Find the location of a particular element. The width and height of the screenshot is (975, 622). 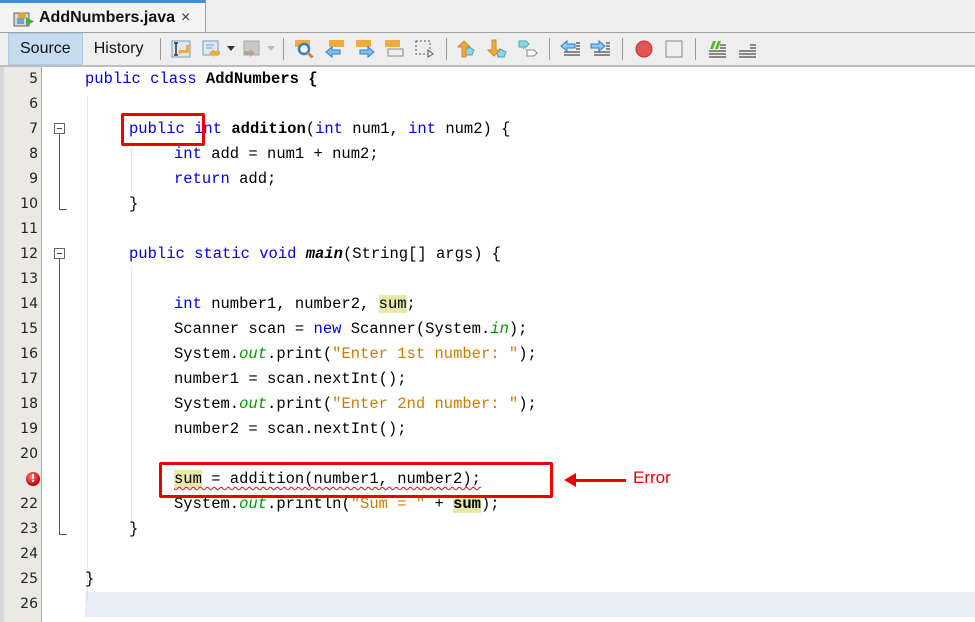

back-icon is located at coordinates (212, 49).